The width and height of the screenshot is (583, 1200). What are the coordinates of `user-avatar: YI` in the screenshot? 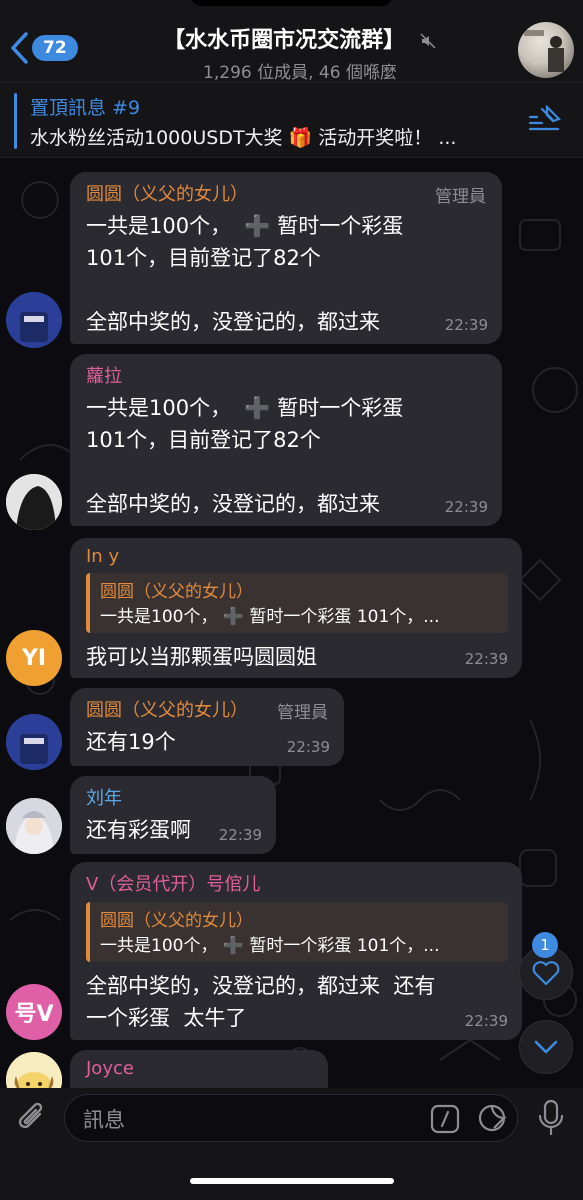 It's located at (34, 658).